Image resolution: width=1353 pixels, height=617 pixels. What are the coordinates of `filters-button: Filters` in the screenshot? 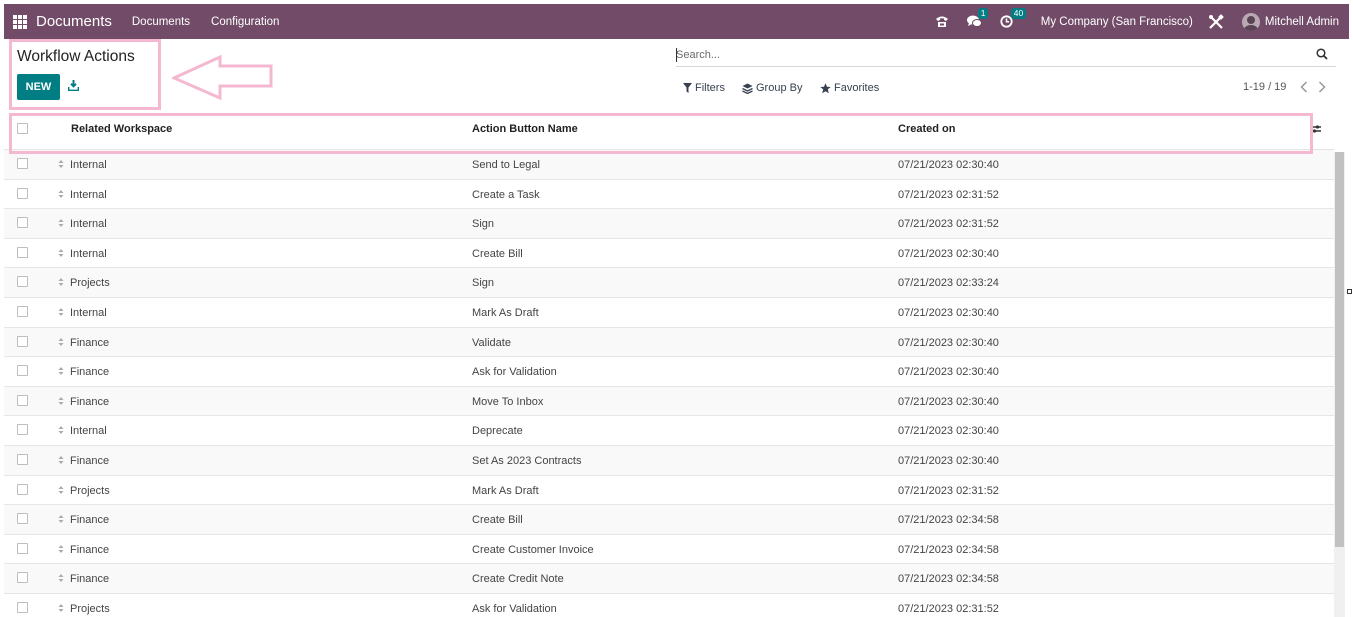 It's located at (704, 88).